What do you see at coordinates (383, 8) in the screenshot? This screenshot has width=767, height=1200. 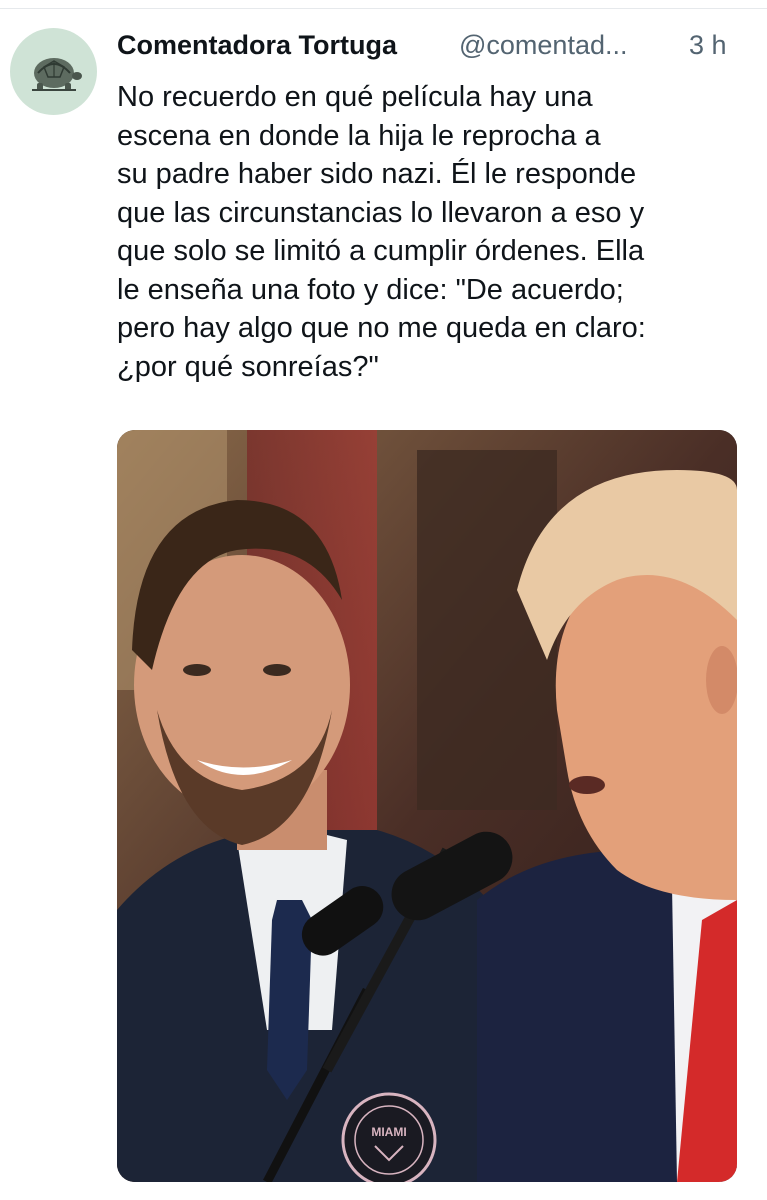 I see `top-divider` at bounding box center [383, 8].